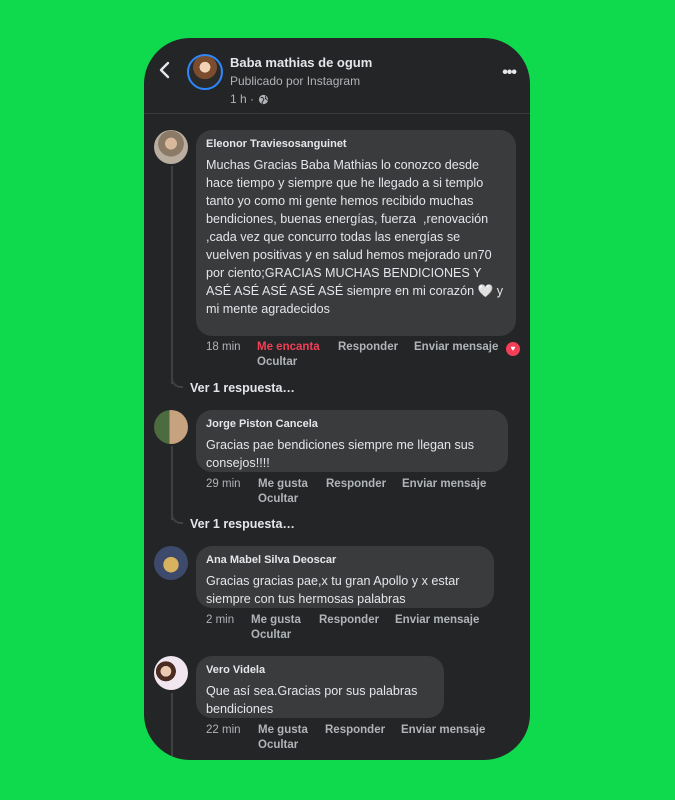 This screenshot has width=675, height=800. Describe the element at coordinates (320, 670) in the screenshot. I see `comment-author: Vero Videla` at that location.